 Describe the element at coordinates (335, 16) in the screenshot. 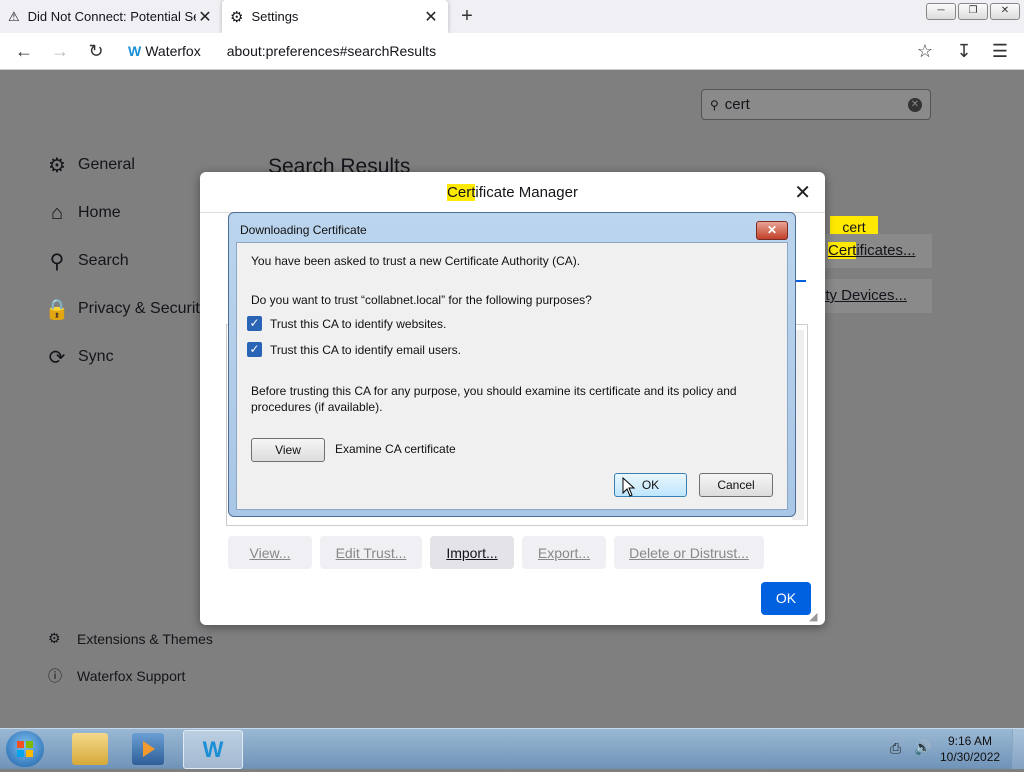

I see `tab-settings: ⚙ Settings ✕` at that location.